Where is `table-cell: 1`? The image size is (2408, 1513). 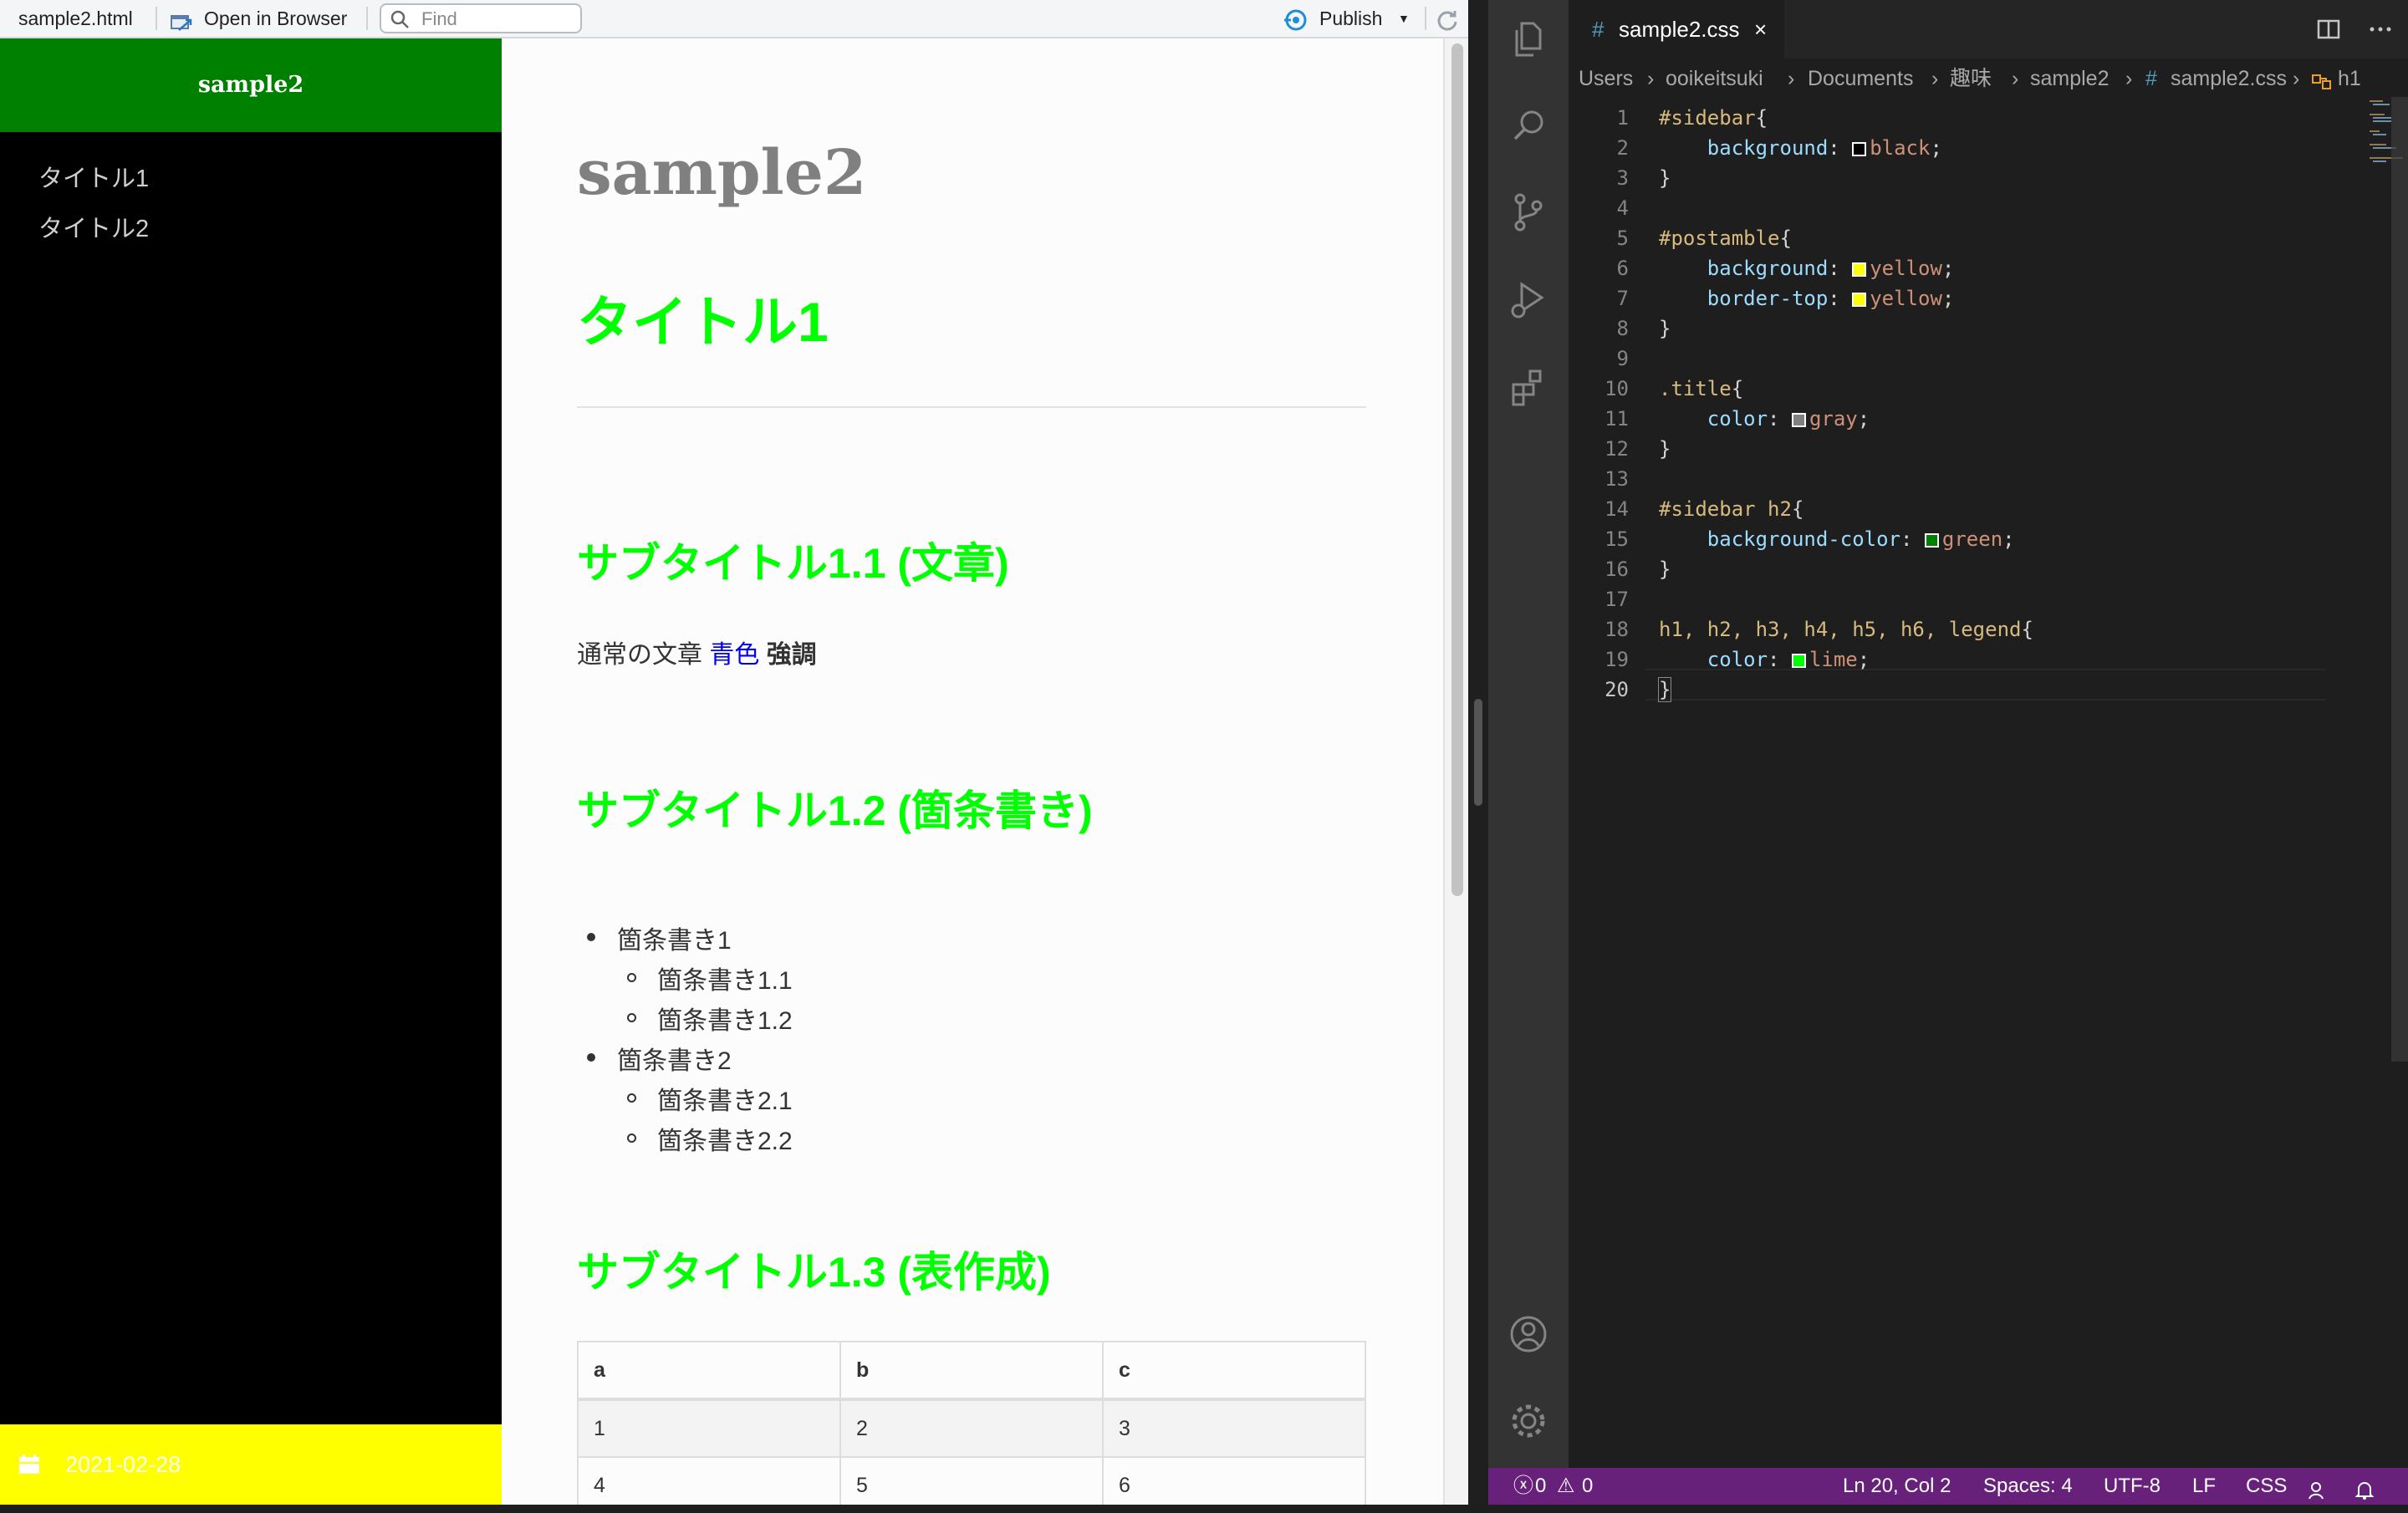 table-cell: 1 is located at coordinates (709, 1428).